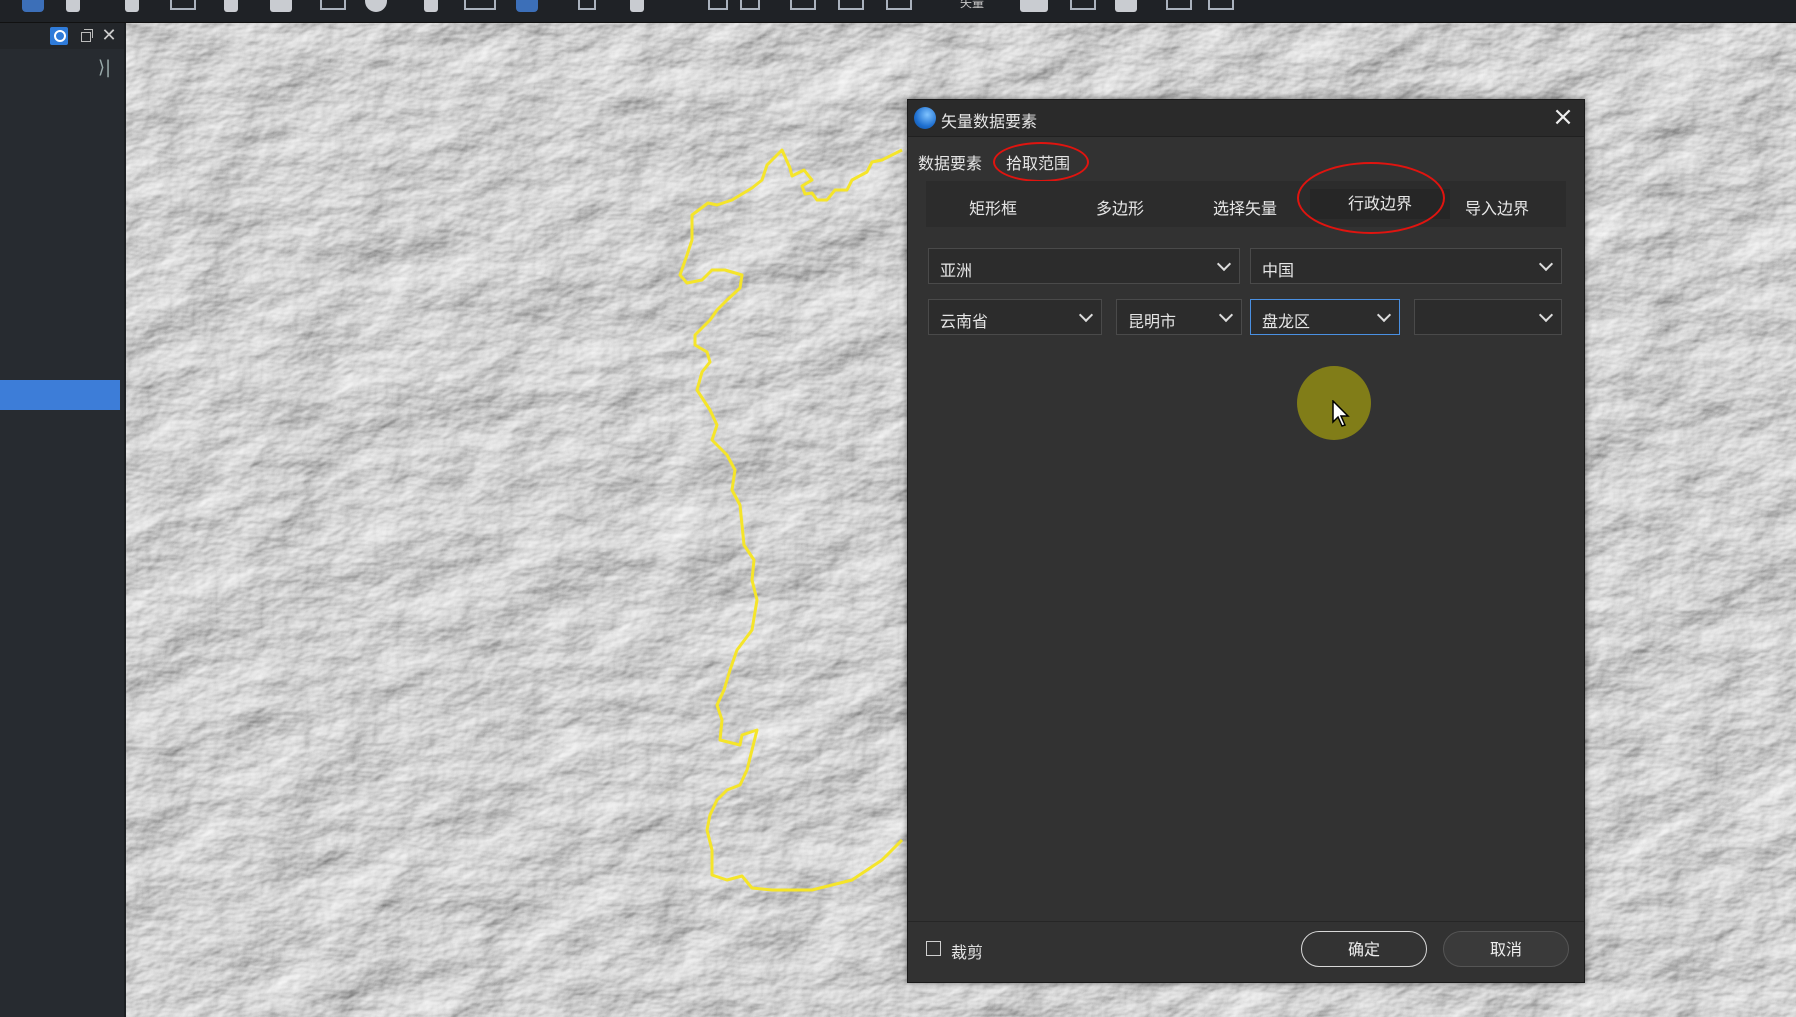 Image resolution: width=1796 pixels, height=1017 pixels. Describe the element at coordinates (281, 6) in the screenshot. I see `rect-tool-icon` at that location.